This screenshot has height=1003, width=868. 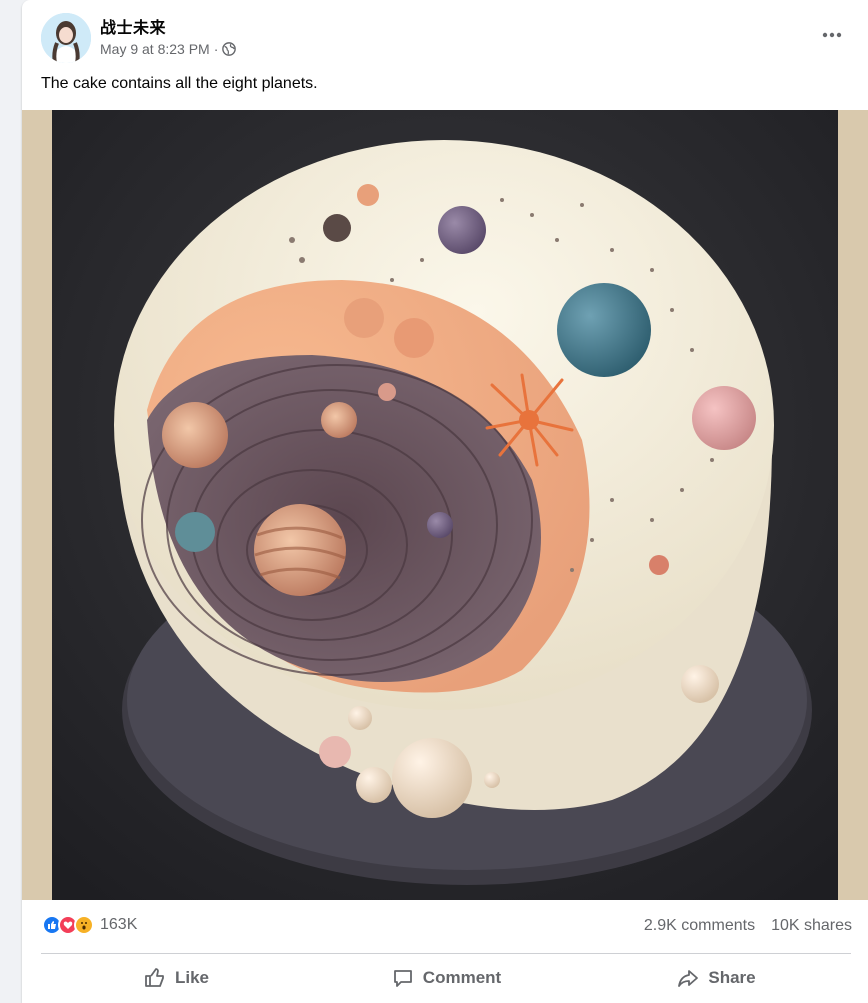 I want to click on engagement-stats: 2.9K comments 10K shares, so click(x=748, y=926).